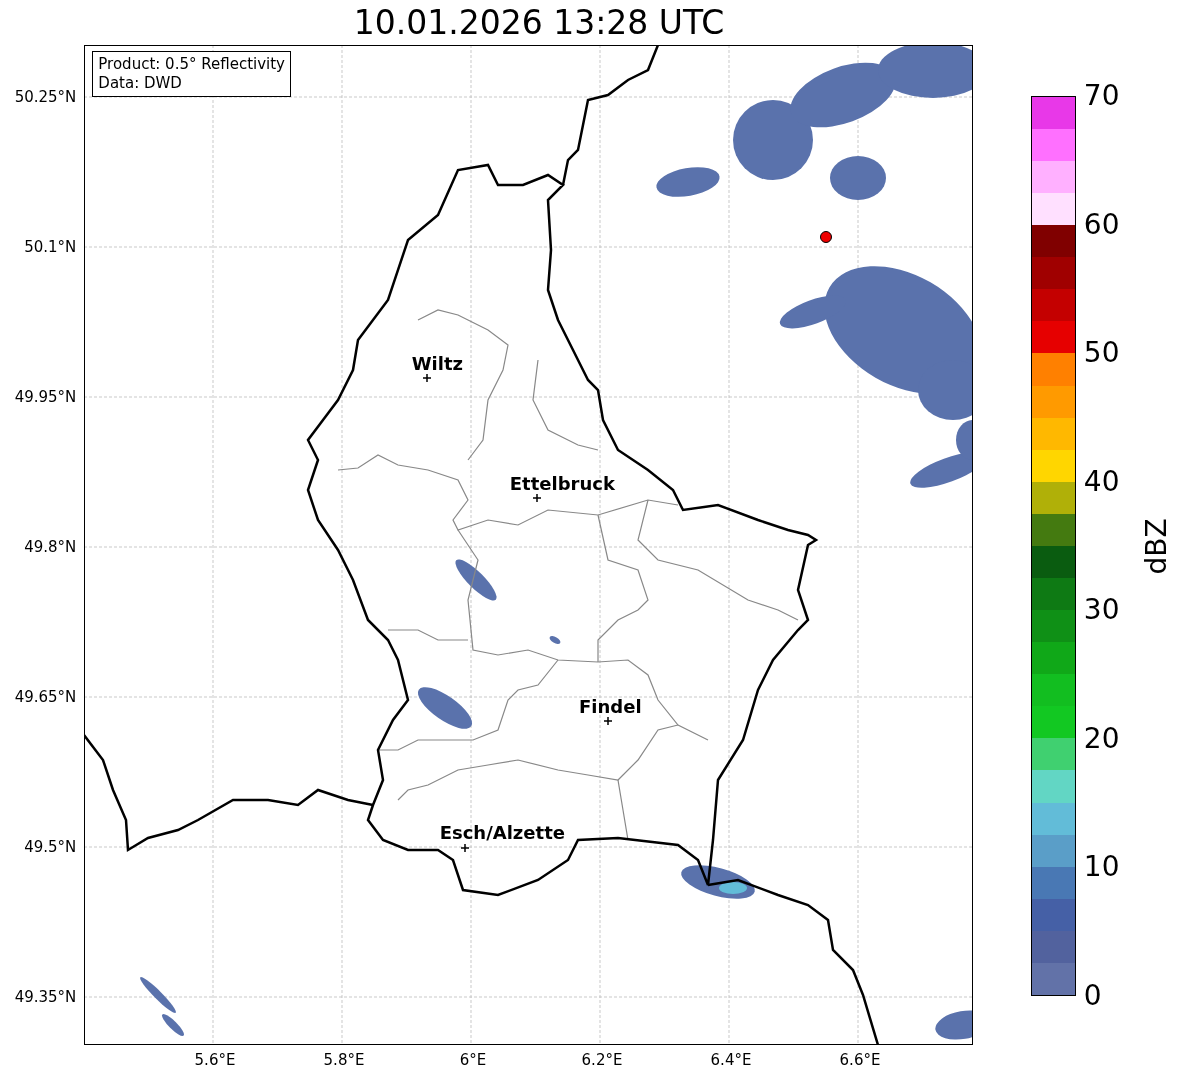 This screenshot has height=1081, width=1184. Describe the element at coordinates (502, 832) in the screenshot. I see `city-label: Esch/Alzette` at that location.